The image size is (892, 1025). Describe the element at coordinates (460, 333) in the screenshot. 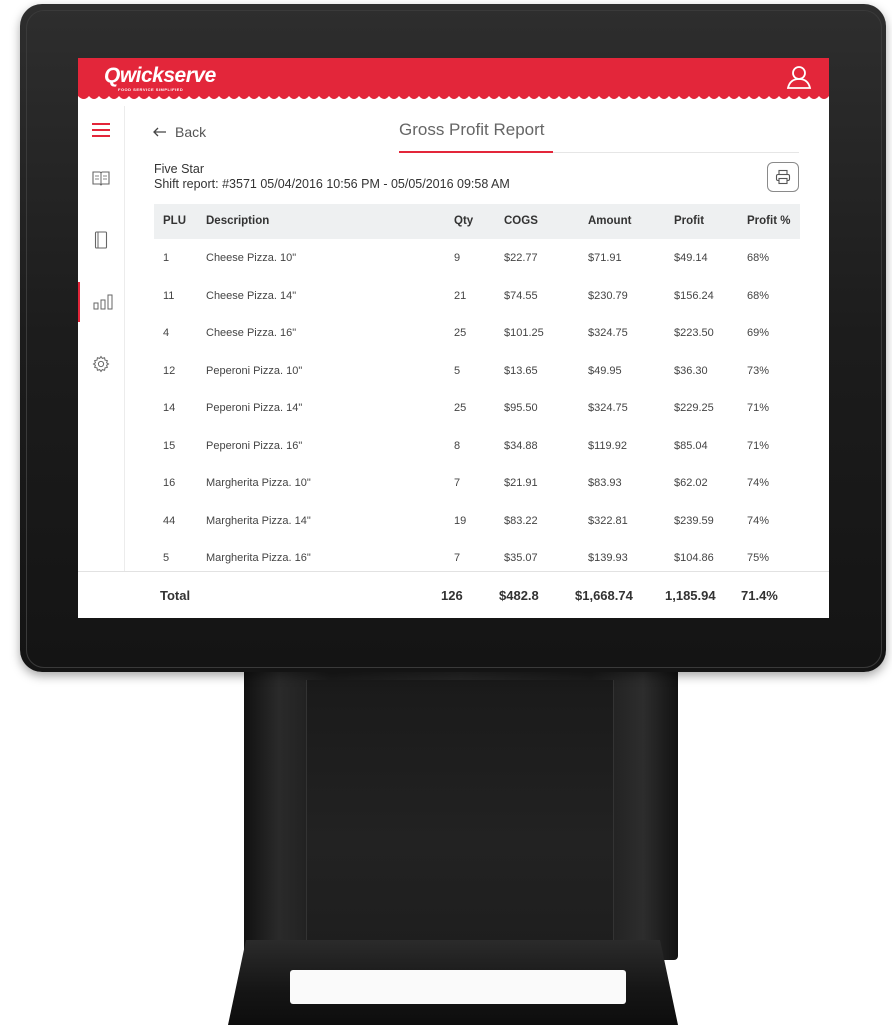

I see `cell-qty: 25` at that location.